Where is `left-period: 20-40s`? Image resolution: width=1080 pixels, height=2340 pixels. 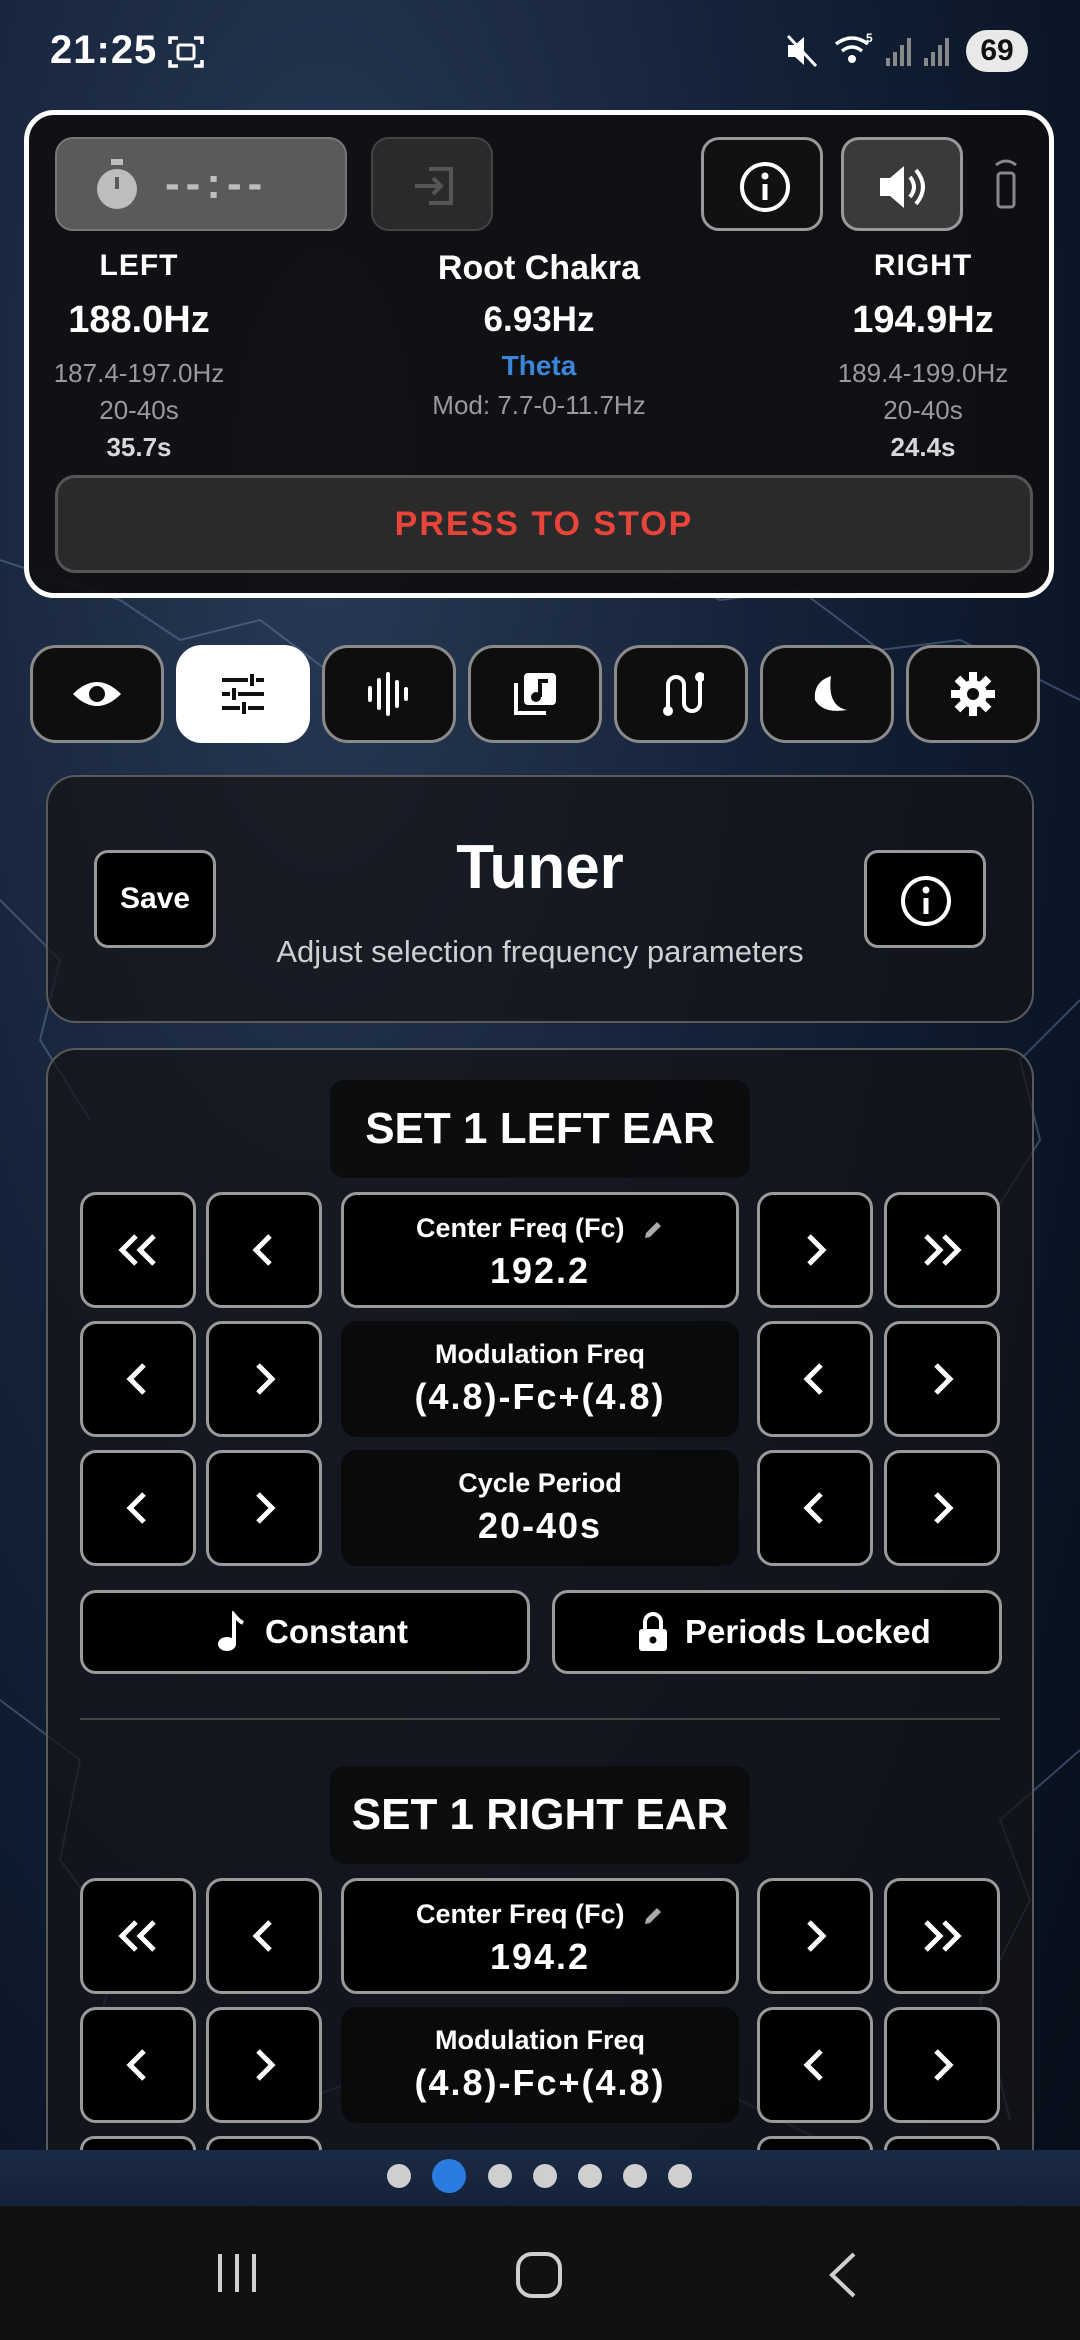
left-period: 20-40s is located at coordinates (139, 410).